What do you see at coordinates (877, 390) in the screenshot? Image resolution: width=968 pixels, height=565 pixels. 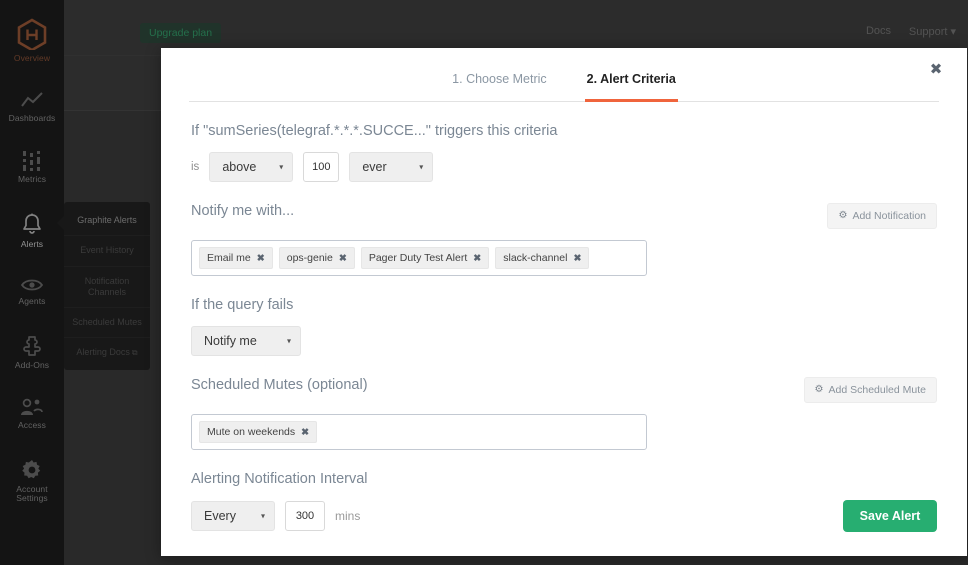 I see `add-scheduled-mute-label: Add Scheduled Mute` at bounding box center [877, 390].